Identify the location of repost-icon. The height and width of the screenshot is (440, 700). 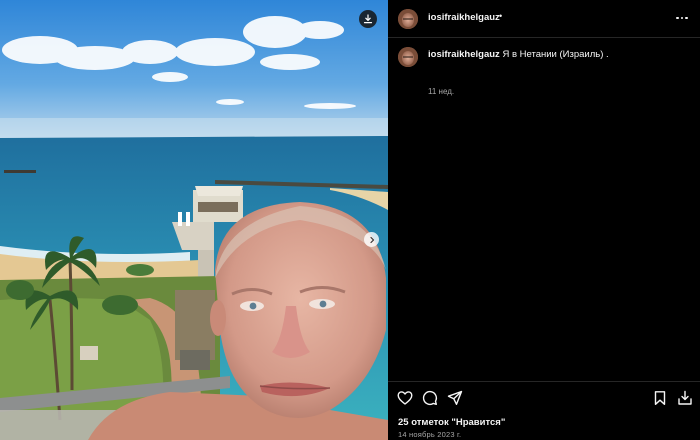
(685, 397).